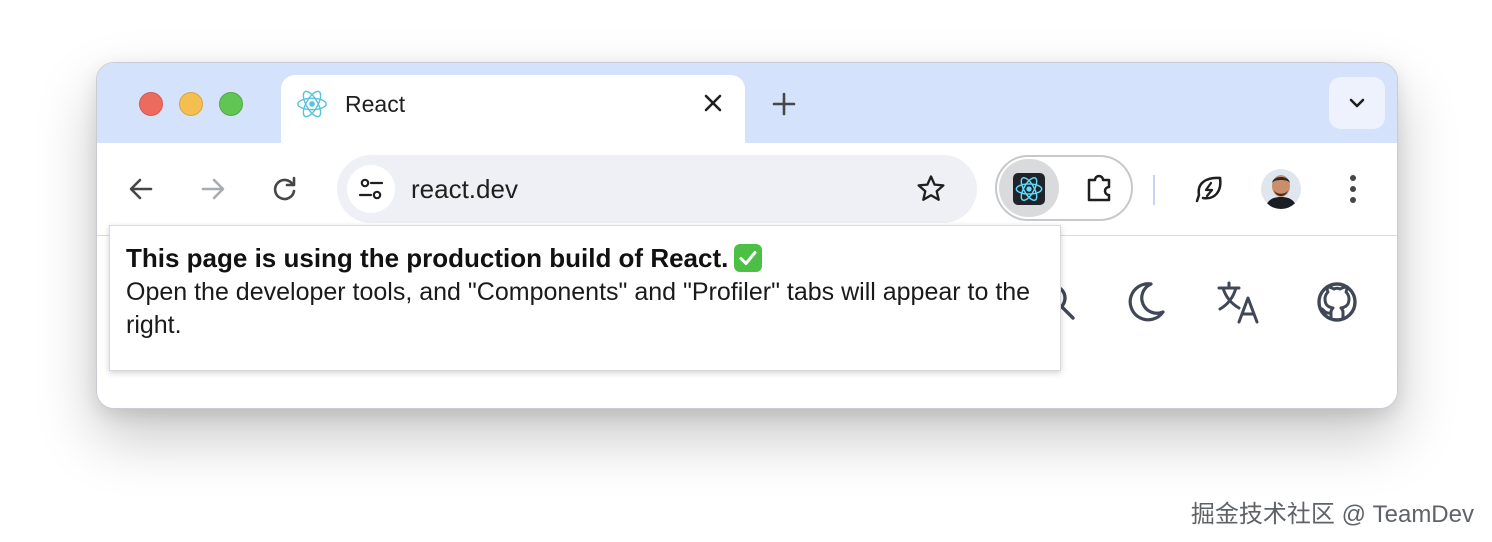 The width and height of the screenshot is (1492, 542). Describe the element at coordinates (748, 258) in the screenshot. I see `checkmark-icon` at that location.